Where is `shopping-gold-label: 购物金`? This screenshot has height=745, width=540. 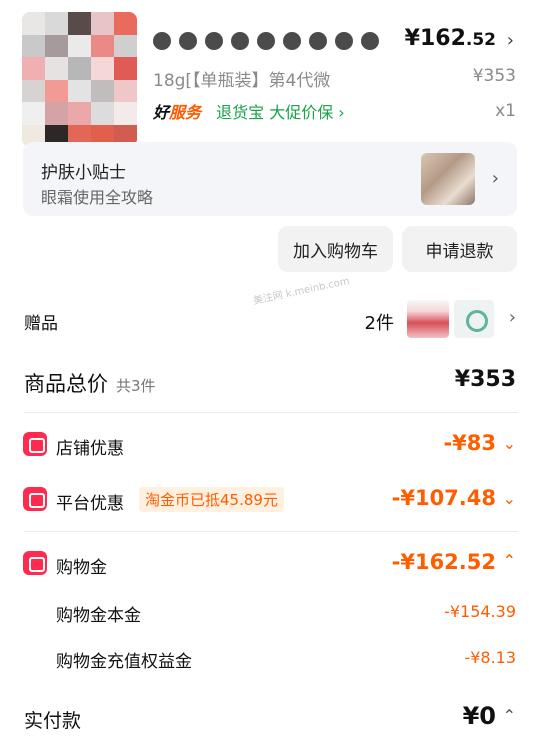 shopping-gold-label: 购物金 is located at coordinates (81, 568).